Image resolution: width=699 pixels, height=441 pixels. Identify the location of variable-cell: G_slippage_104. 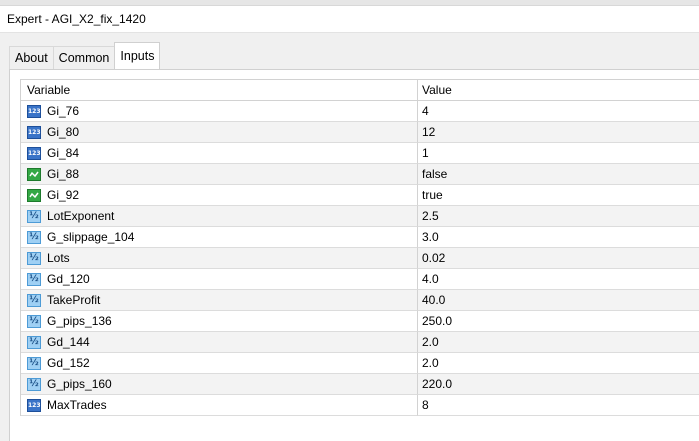
(219, 237).